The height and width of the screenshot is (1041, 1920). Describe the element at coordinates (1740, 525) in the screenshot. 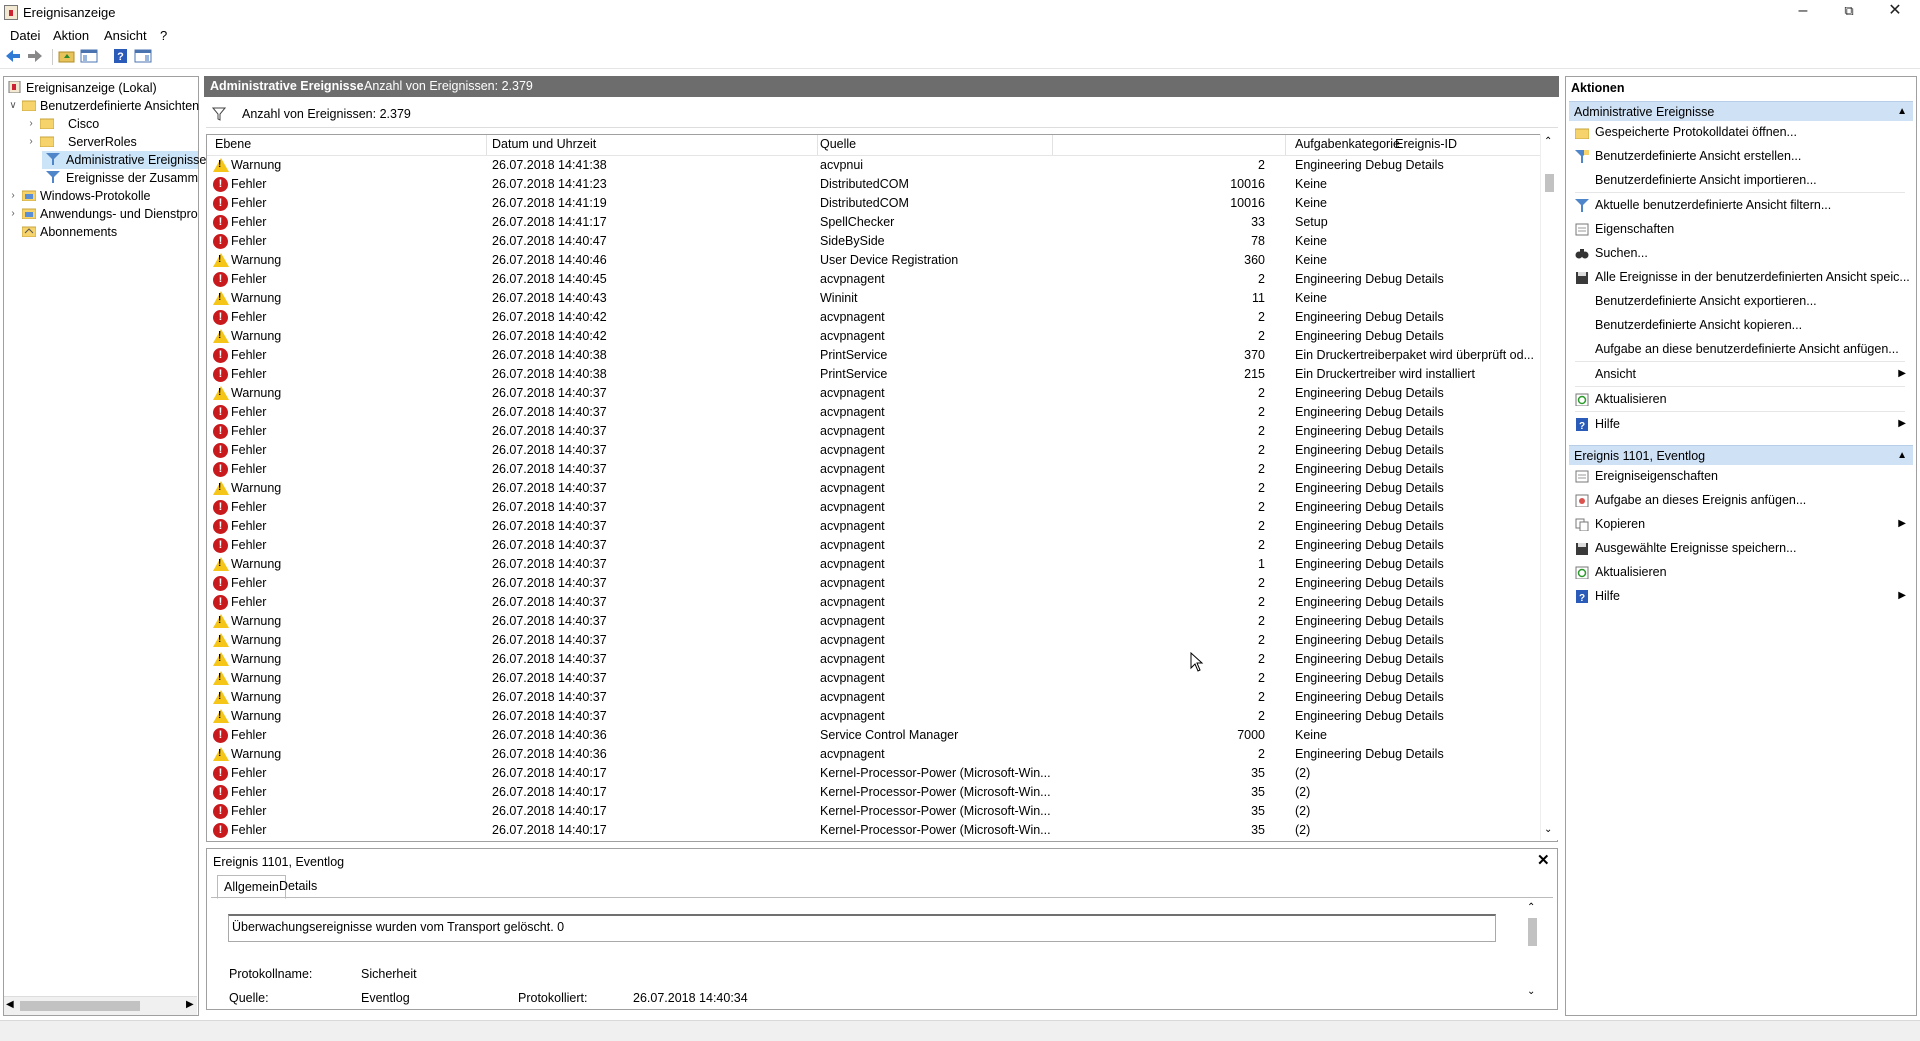

I see `action-kopieren: Kopieren ▶` at that location.